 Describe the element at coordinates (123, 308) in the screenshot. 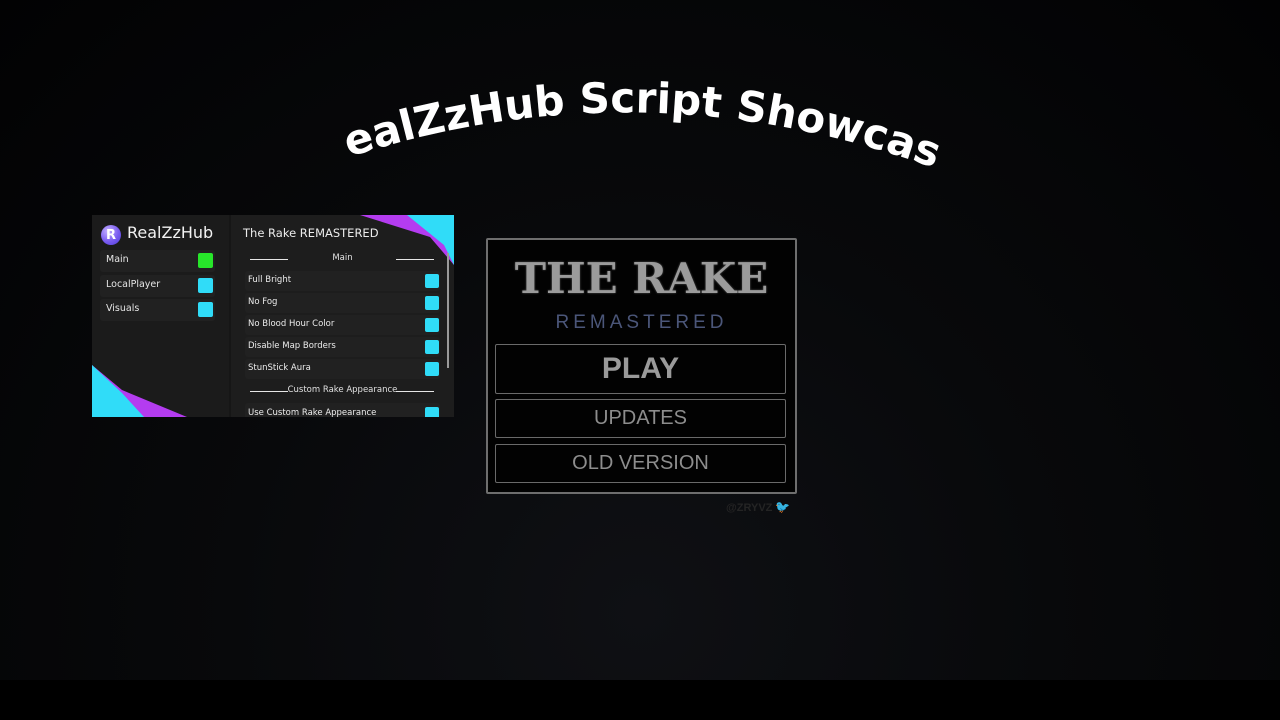

I see `tab-label: Visuals` at that location.